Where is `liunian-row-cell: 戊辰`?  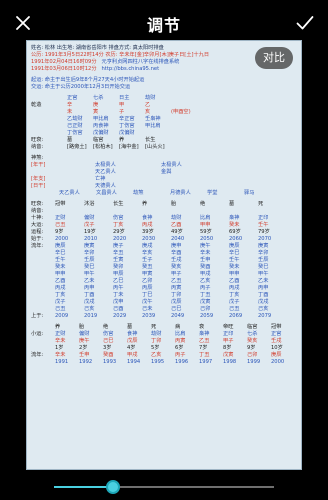
liunian-row-cell: 戊辰 is located at coordinates (176, 302).